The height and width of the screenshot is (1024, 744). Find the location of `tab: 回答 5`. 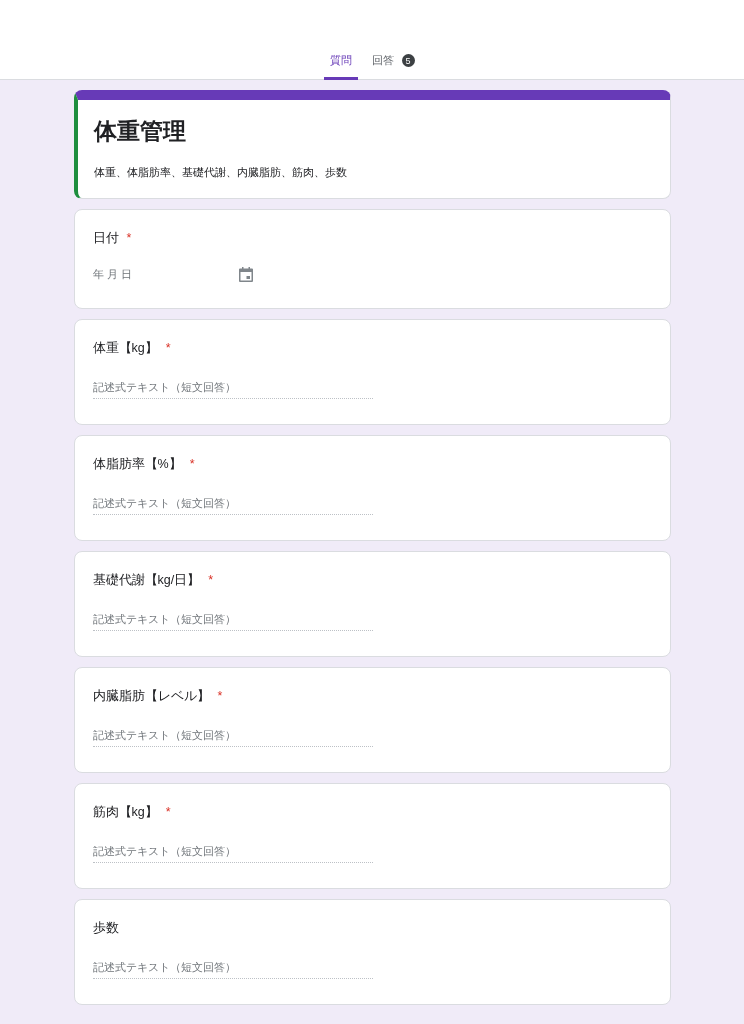

tab: 回答 5 is located at coordinates (393, 66).